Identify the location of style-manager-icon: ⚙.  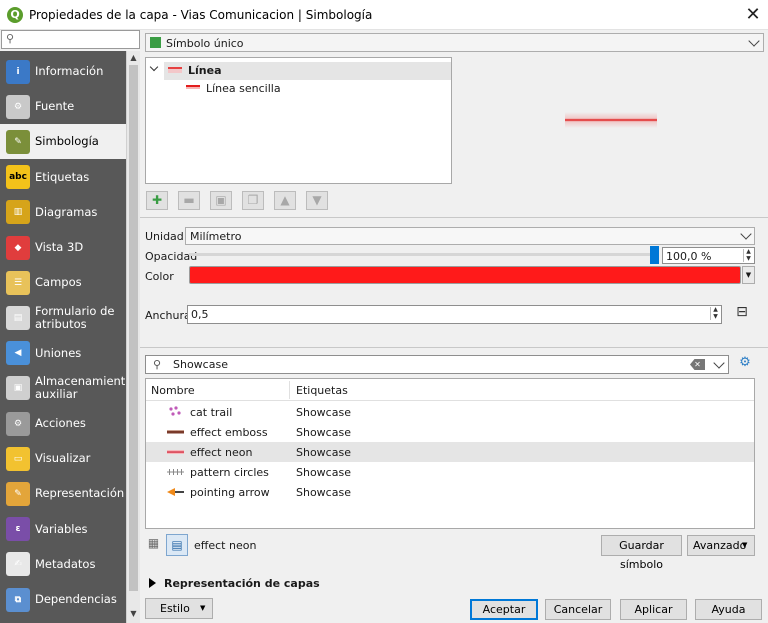
(745, 364).